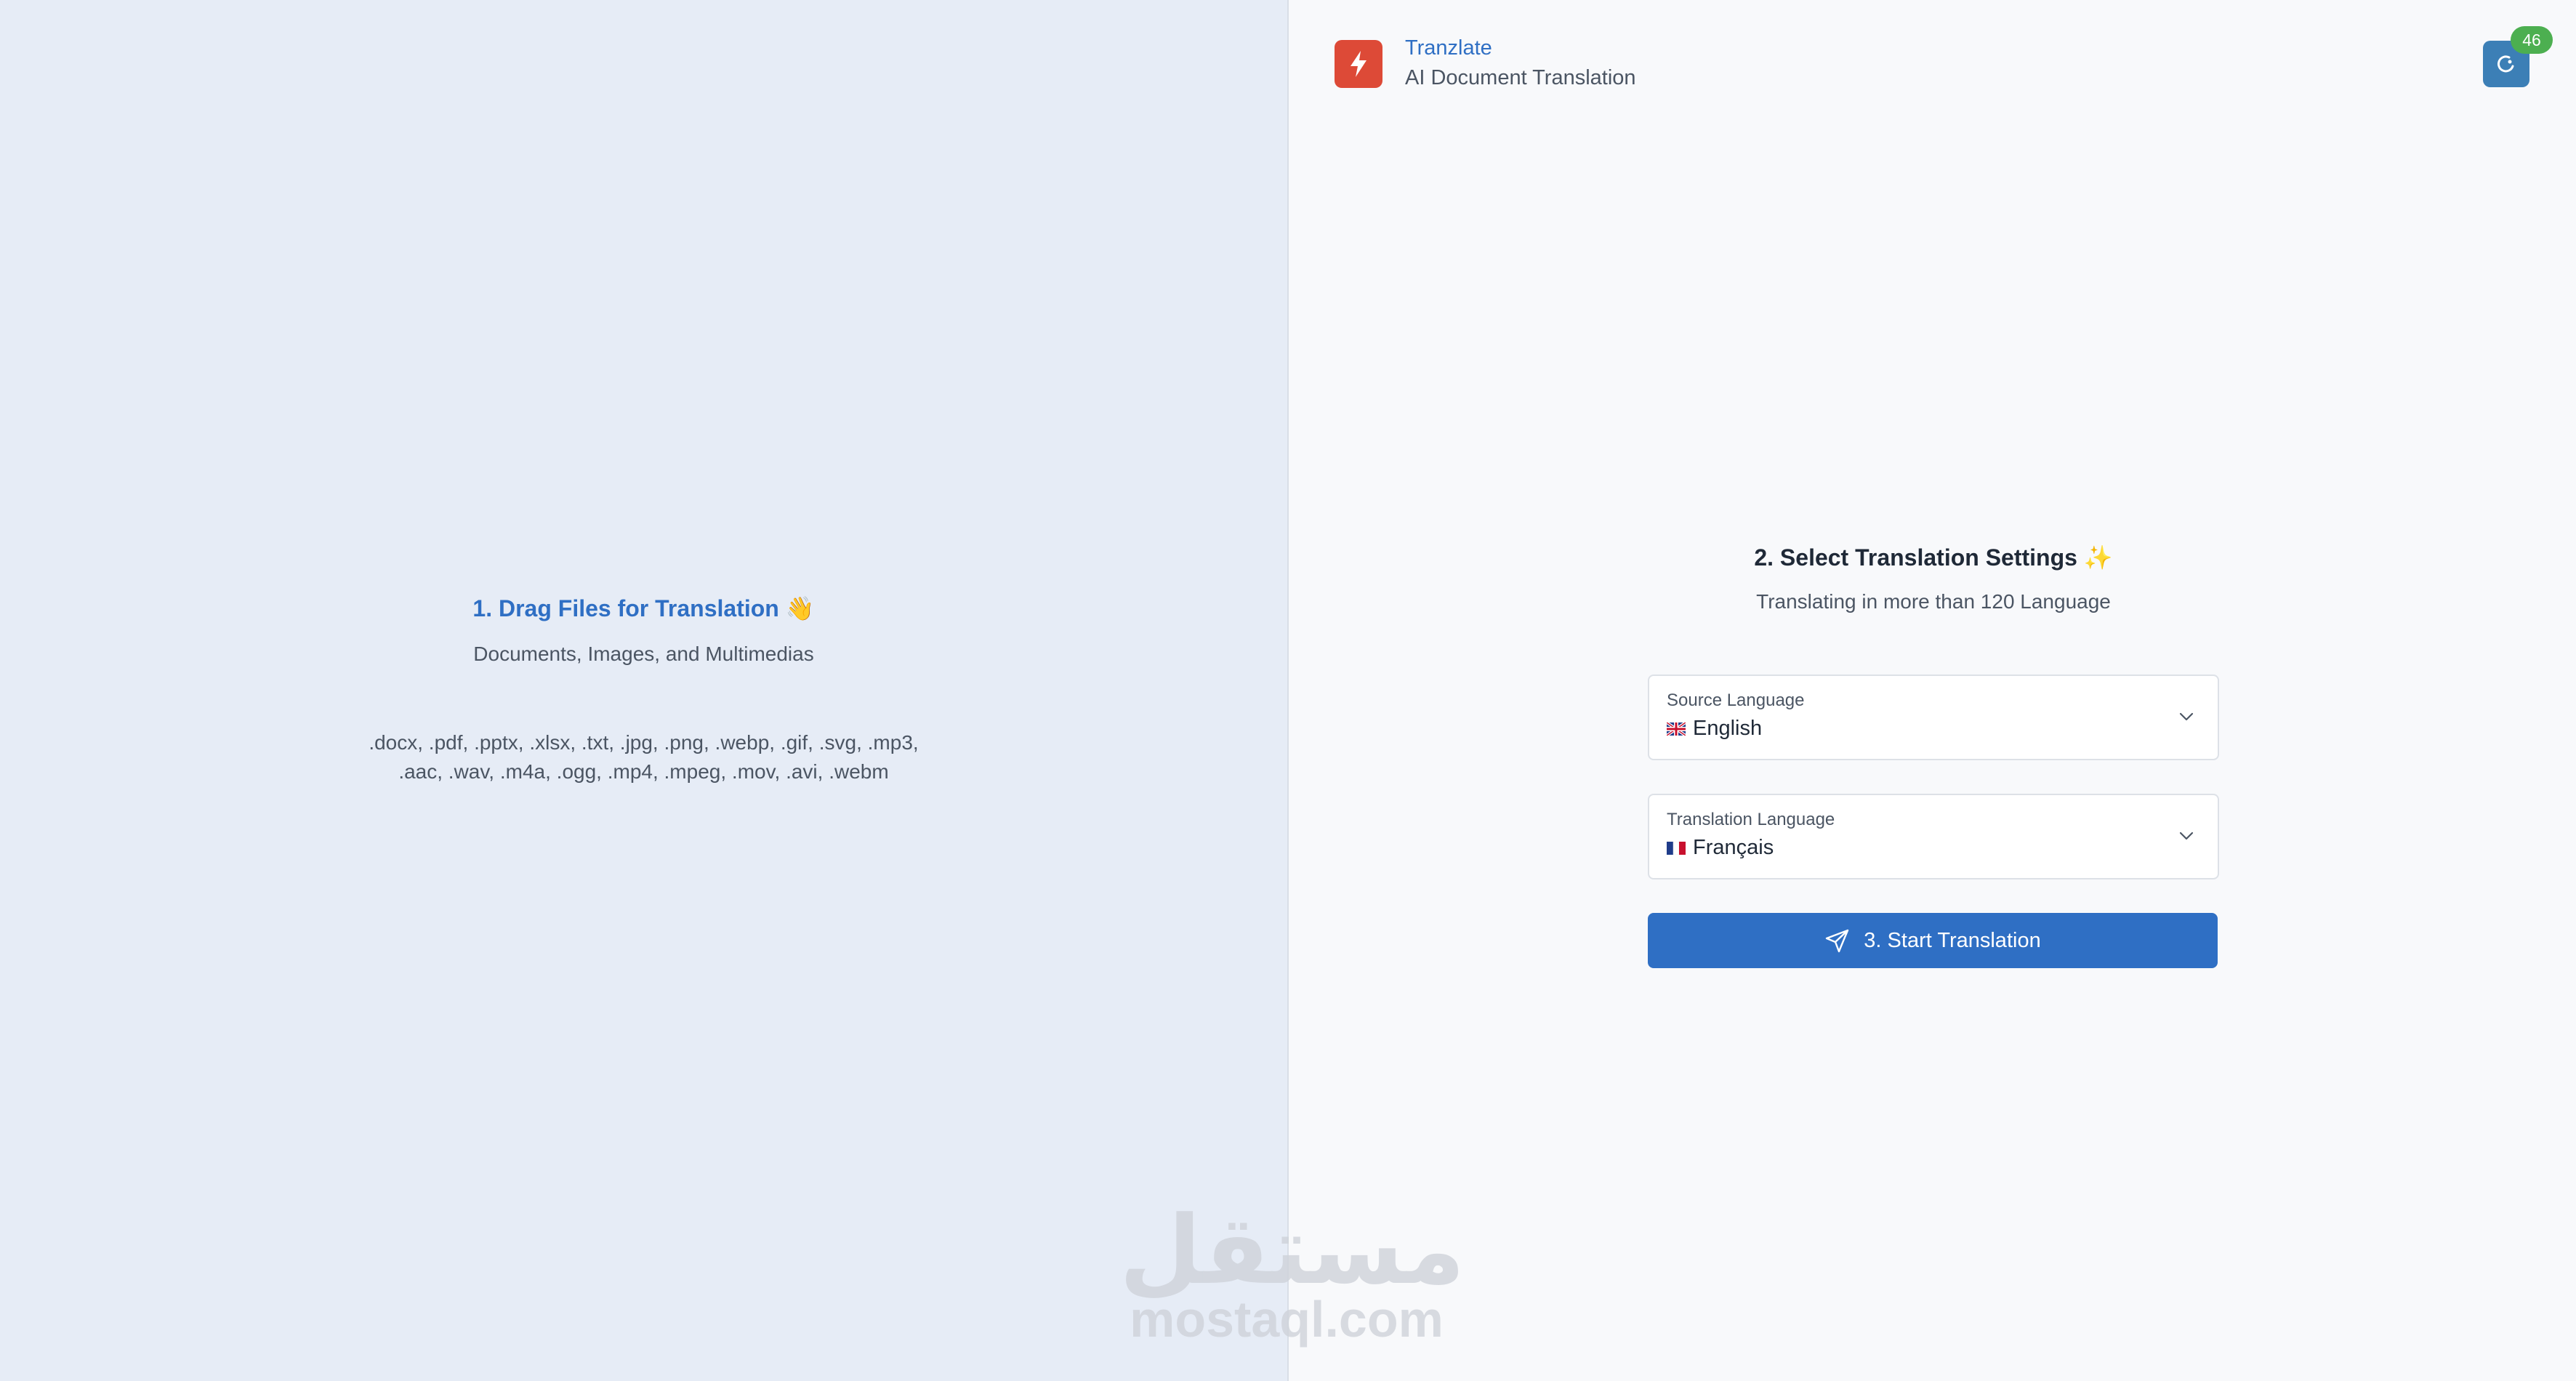 This screenshot has height=1381, width=2576. I want to click on watermark-arabic-text: مستقل, so click(1292, 1250).